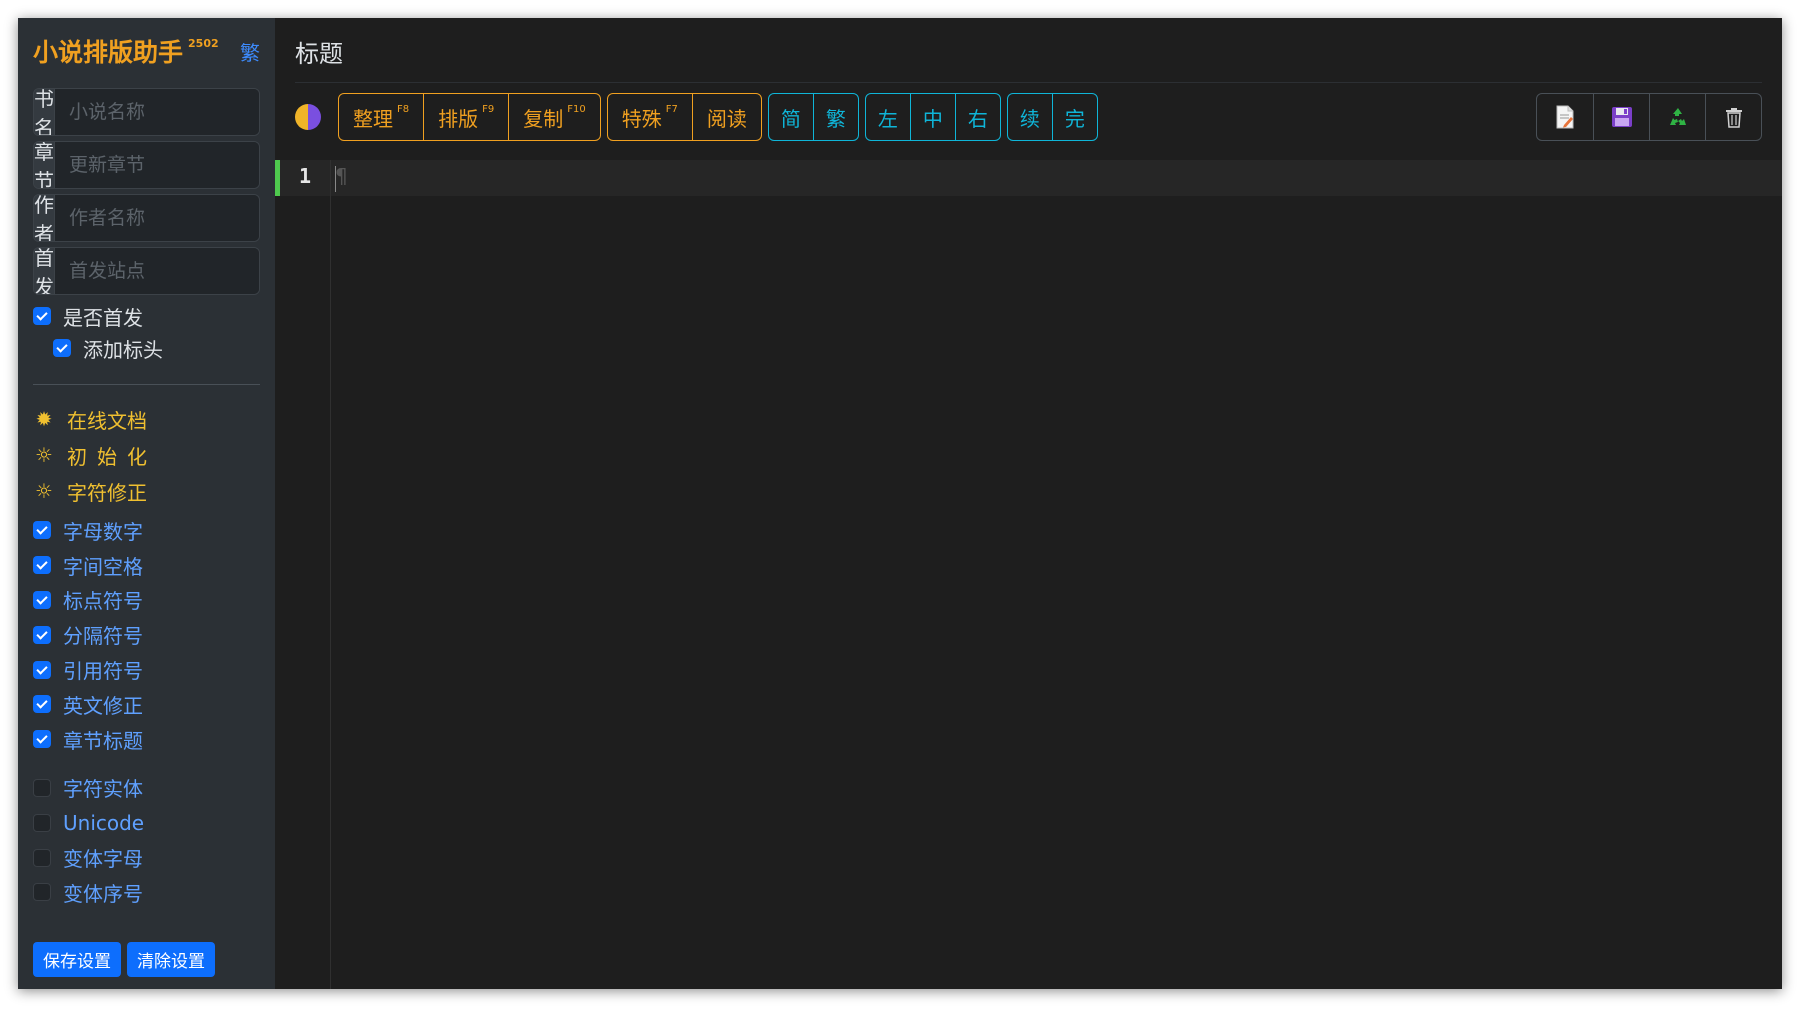 Image resolution: width=1800 pixels, height=1014 pixels. I want to click on new-file-icon, so click(1565, 117).